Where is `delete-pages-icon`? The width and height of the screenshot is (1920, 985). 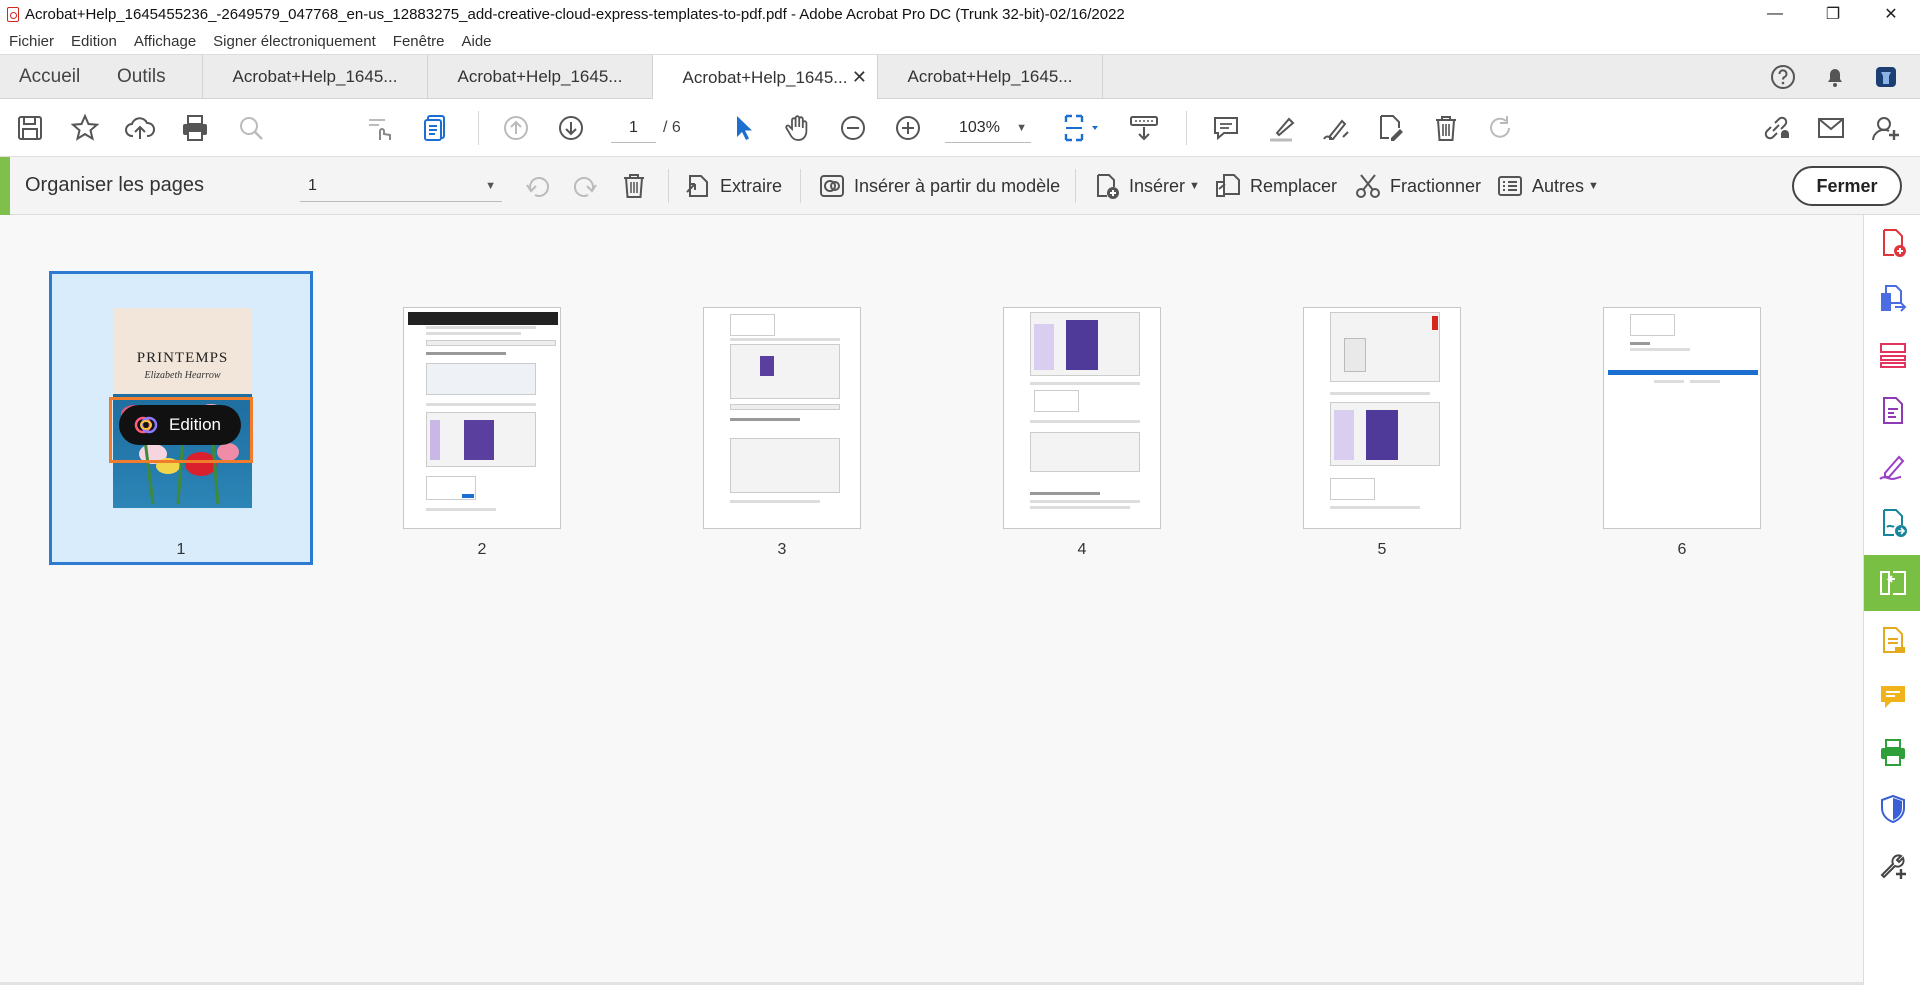 delete-pages-icon is located at coordinates (634, 186).